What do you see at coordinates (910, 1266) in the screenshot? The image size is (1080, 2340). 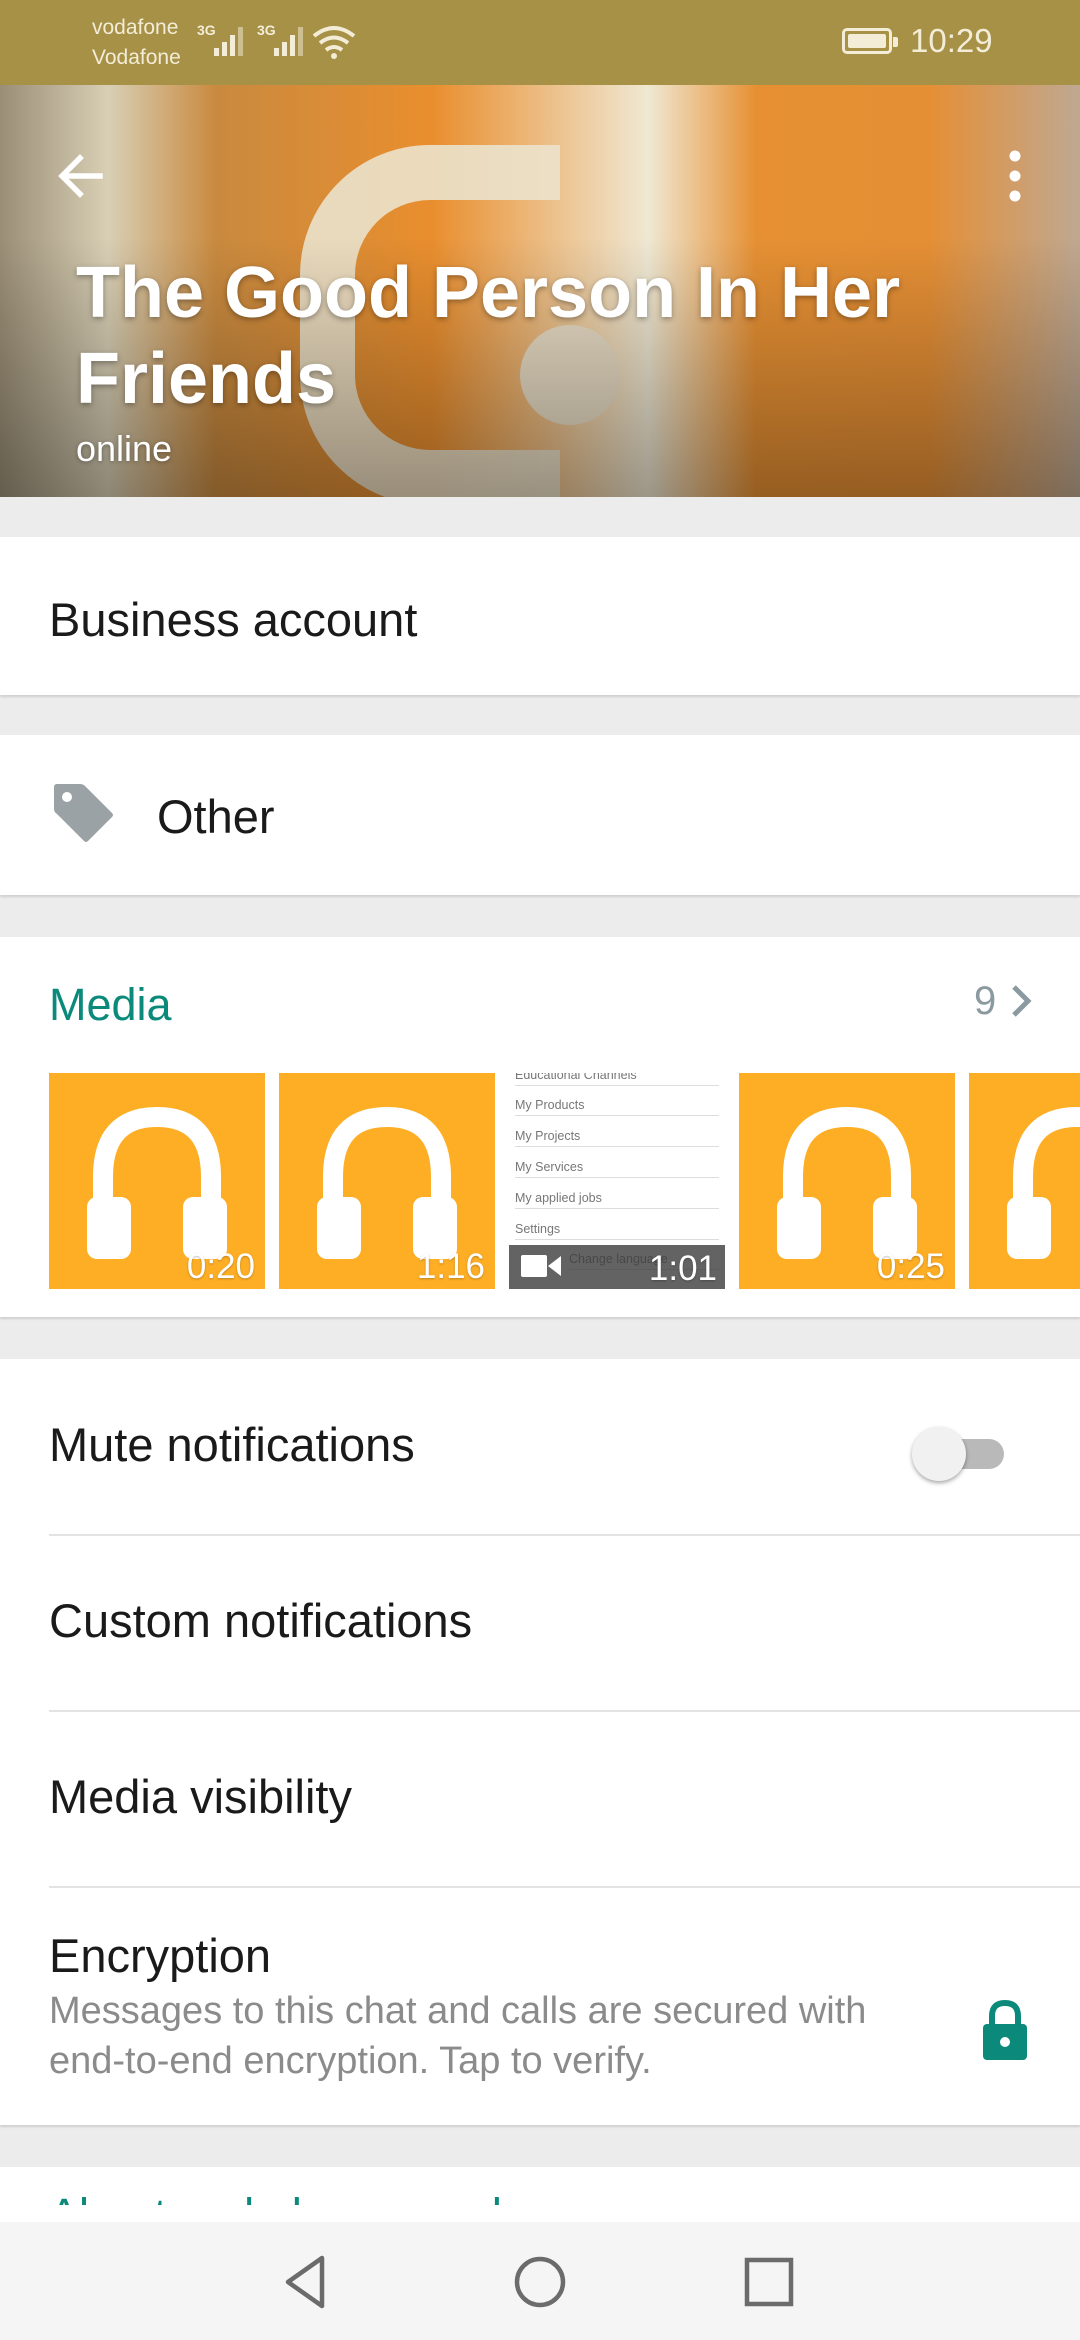 I see `media-duration: 0:25` at bounding box center [910, 1266].